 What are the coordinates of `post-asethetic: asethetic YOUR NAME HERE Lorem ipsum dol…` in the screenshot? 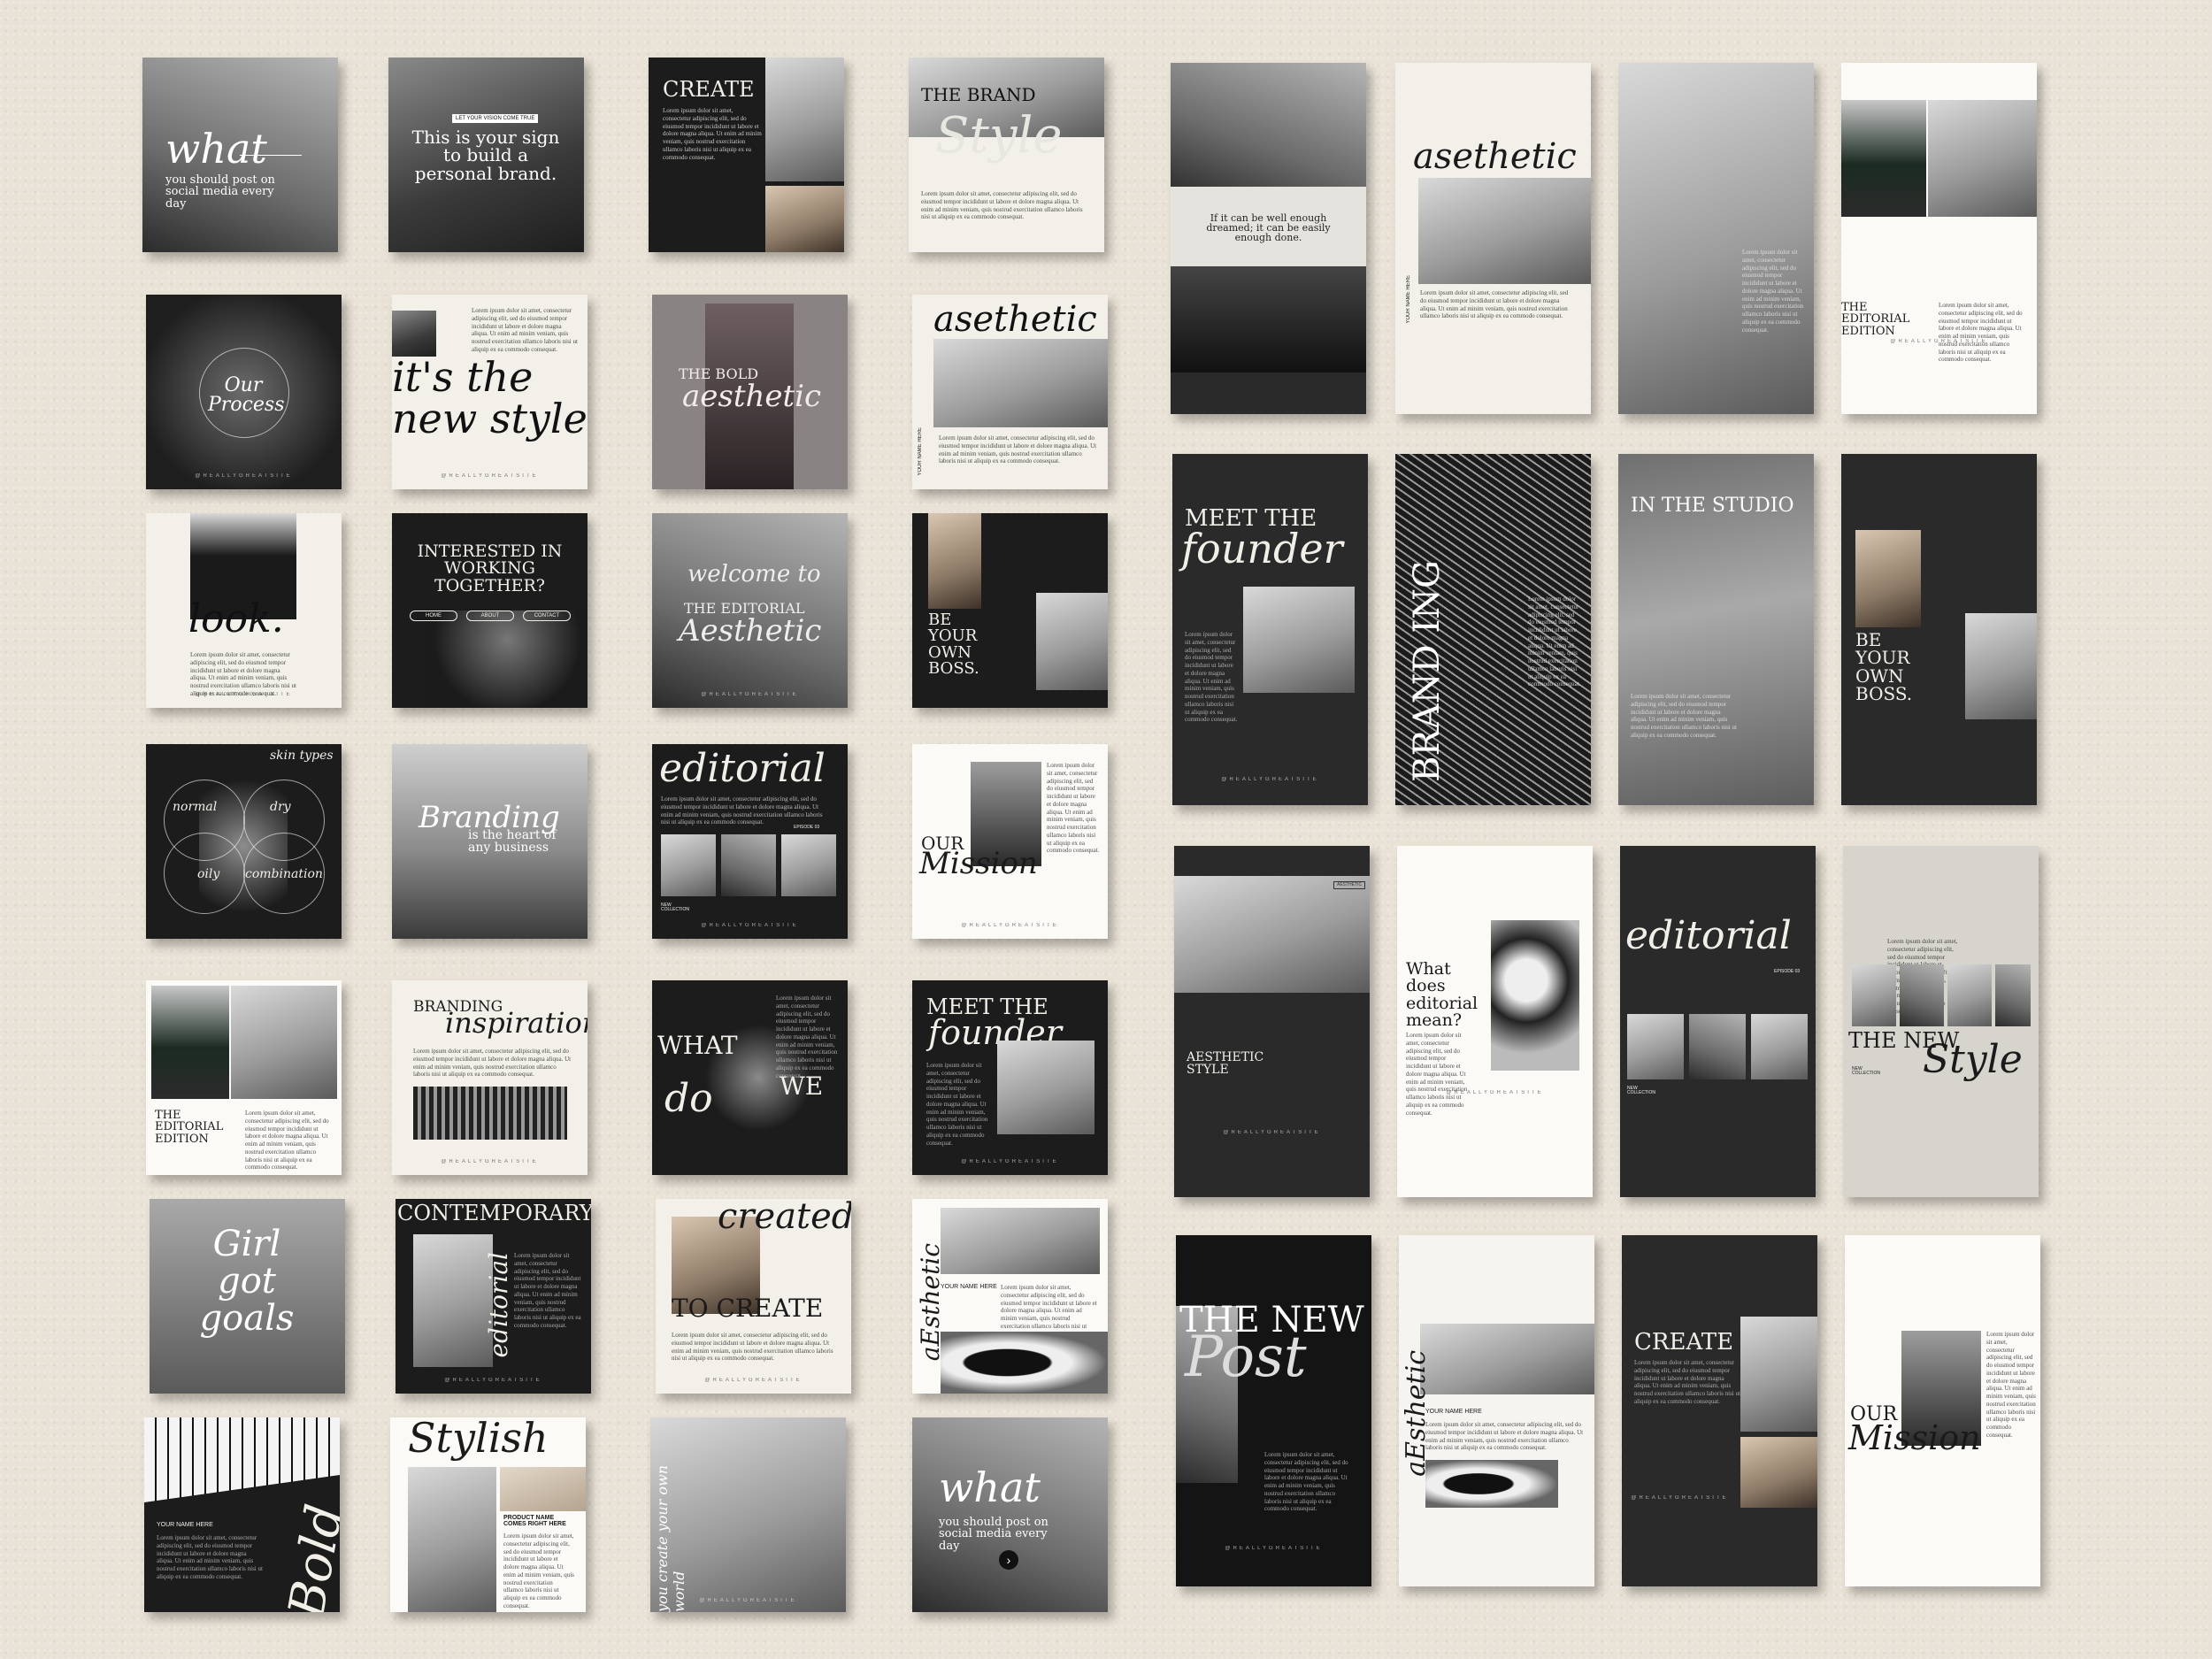 It's located at (1010, 392).